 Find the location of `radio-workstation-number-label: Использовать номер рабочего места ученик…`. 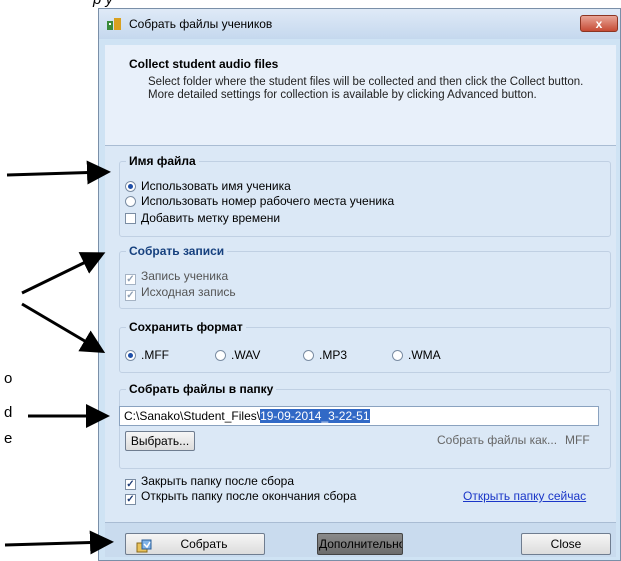

radio-workstation-number-label: Использовать номер рабочего места ученик… is located at coordinates (268, 201).